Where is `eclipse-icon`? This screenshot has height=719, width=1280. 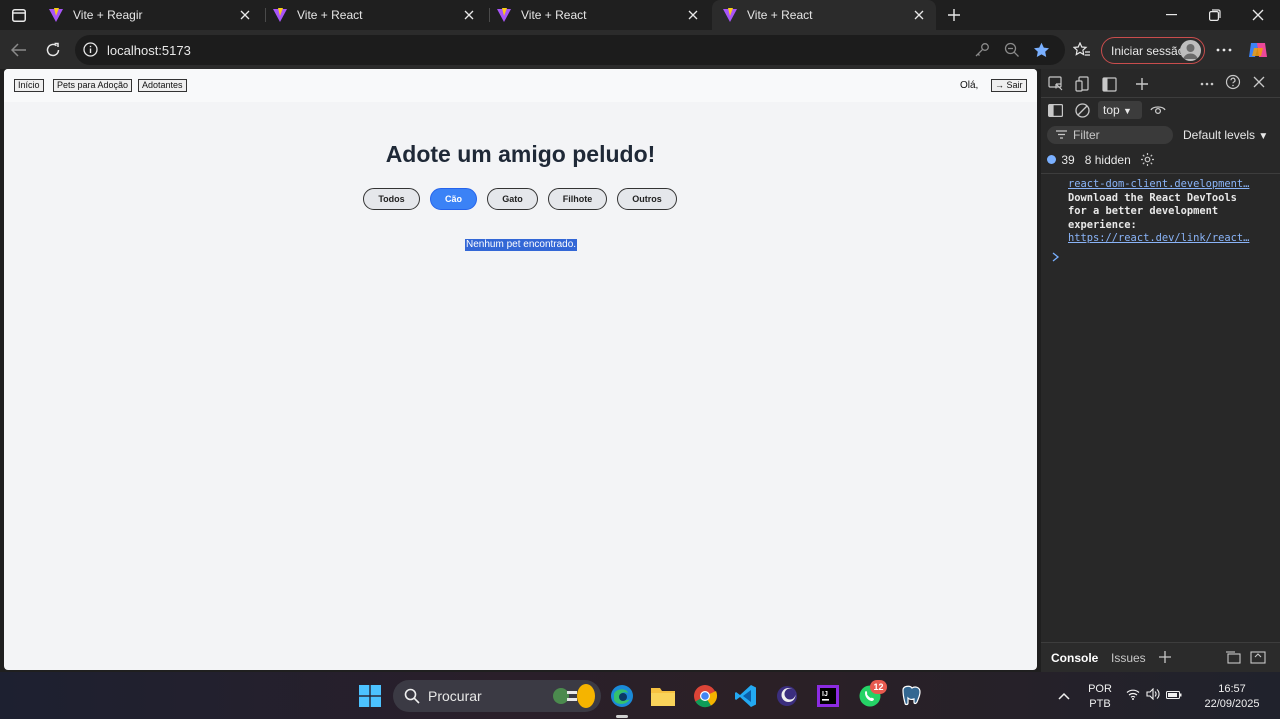
eclipse-icon is located at coordinates (787, 696).